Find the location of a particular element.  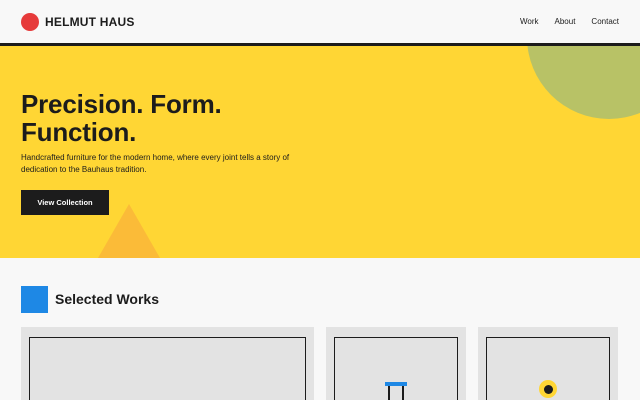

hero-title: Precision. Form. Function. is located at coordinates (171, 118).